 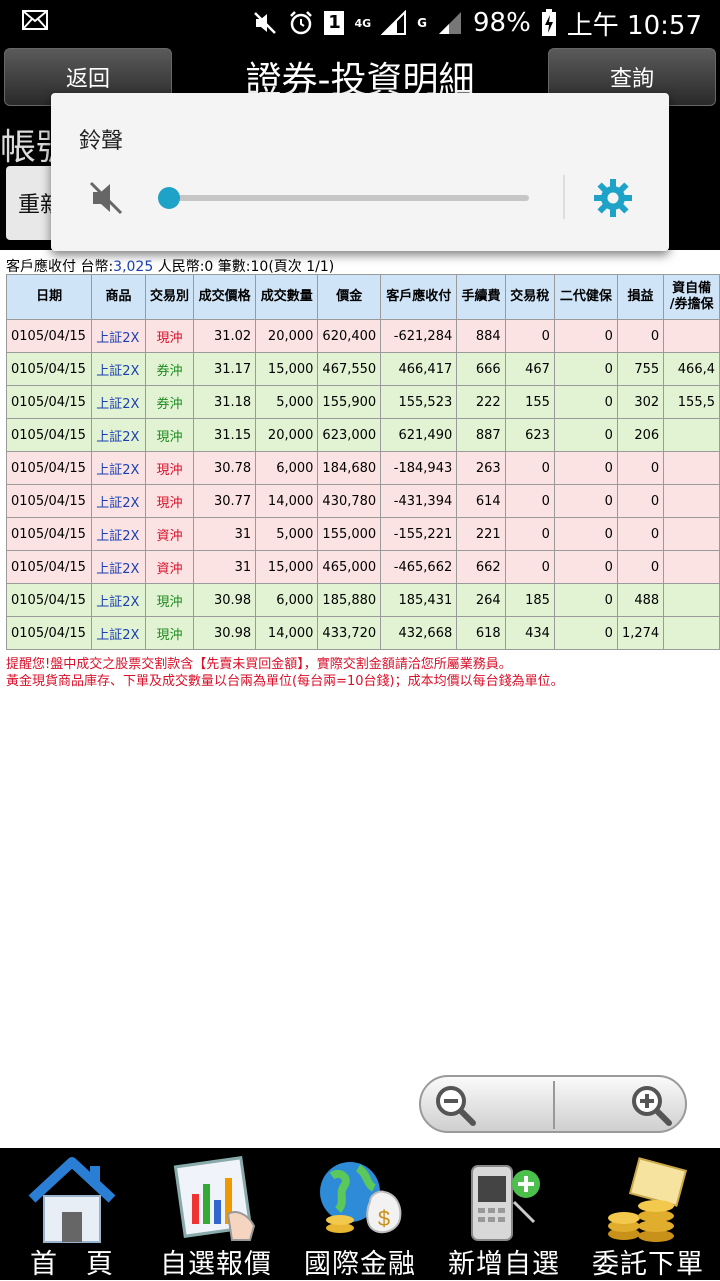 I want to click on table-cell: 184,680, so click(x=349, y=468).